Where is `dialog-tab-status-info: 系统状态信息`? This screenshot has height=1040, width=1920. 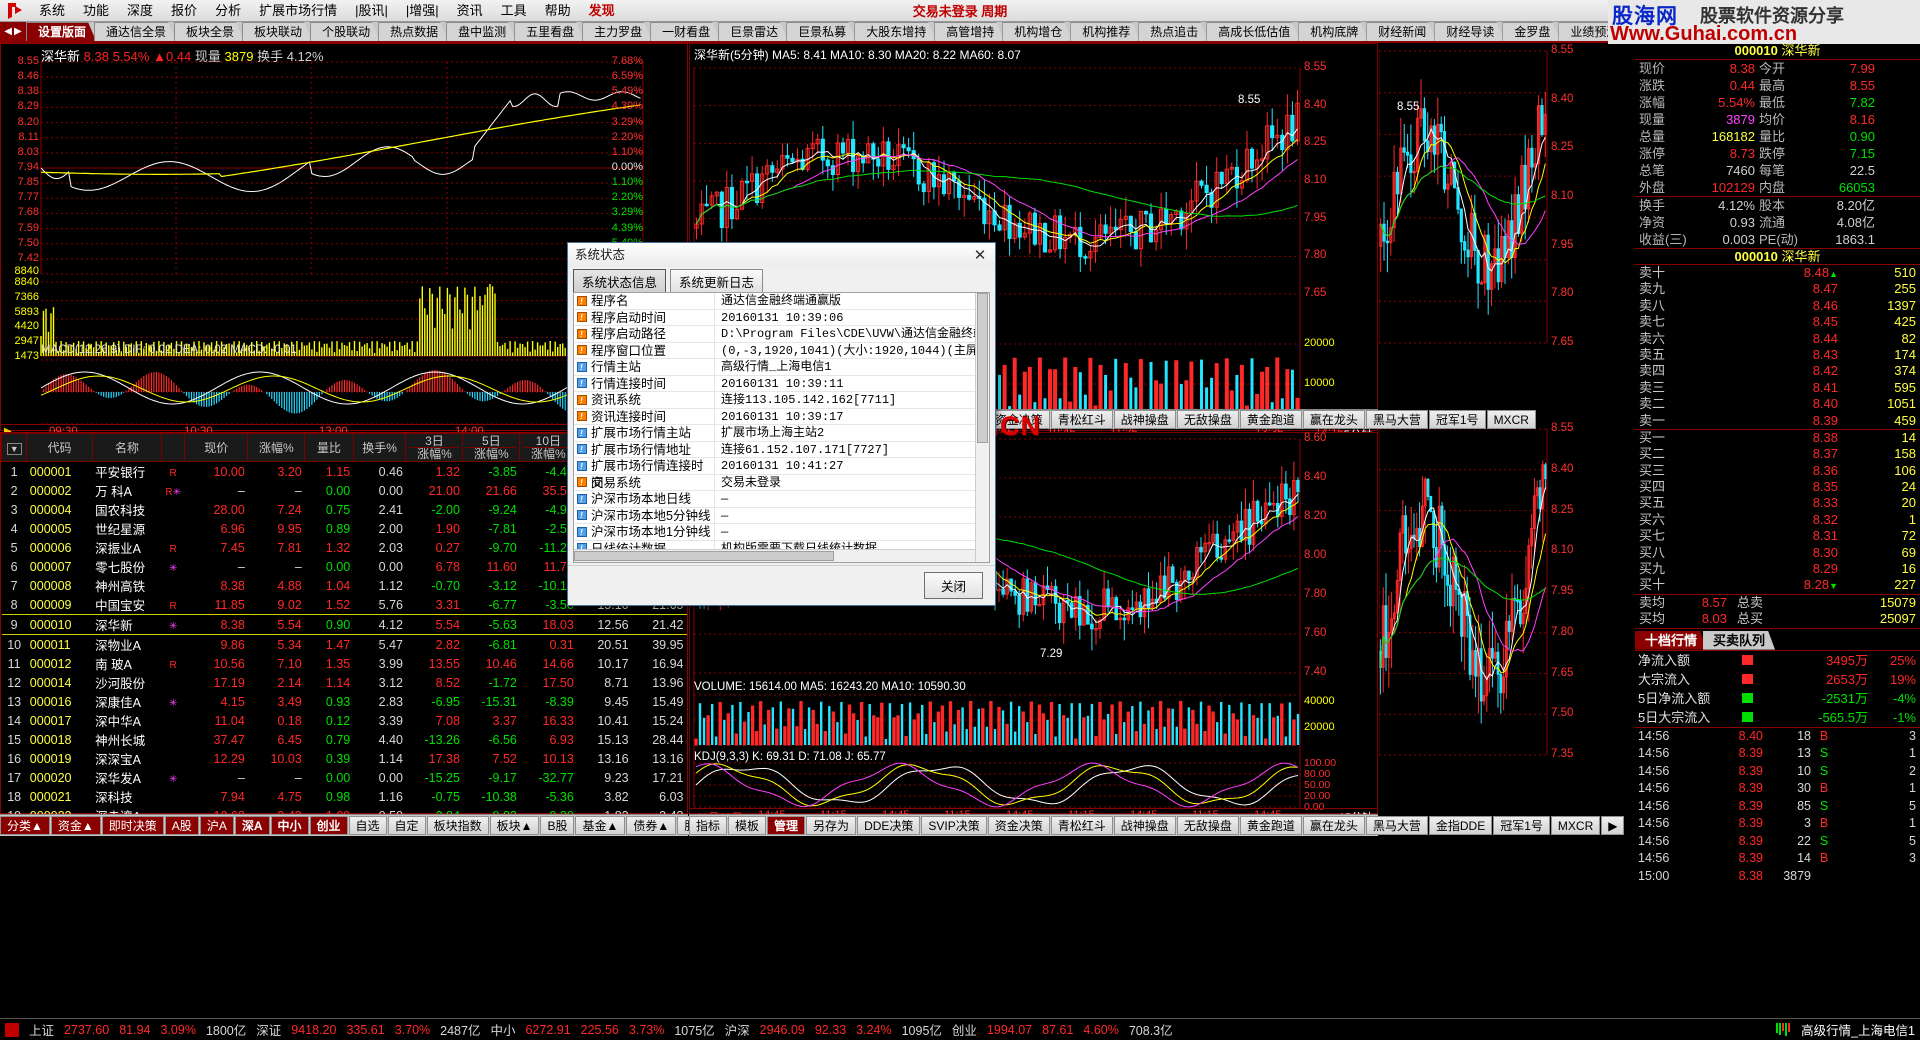 dialog-tab-status-info: 系统状态信息 is located at coordinates (620, 281).